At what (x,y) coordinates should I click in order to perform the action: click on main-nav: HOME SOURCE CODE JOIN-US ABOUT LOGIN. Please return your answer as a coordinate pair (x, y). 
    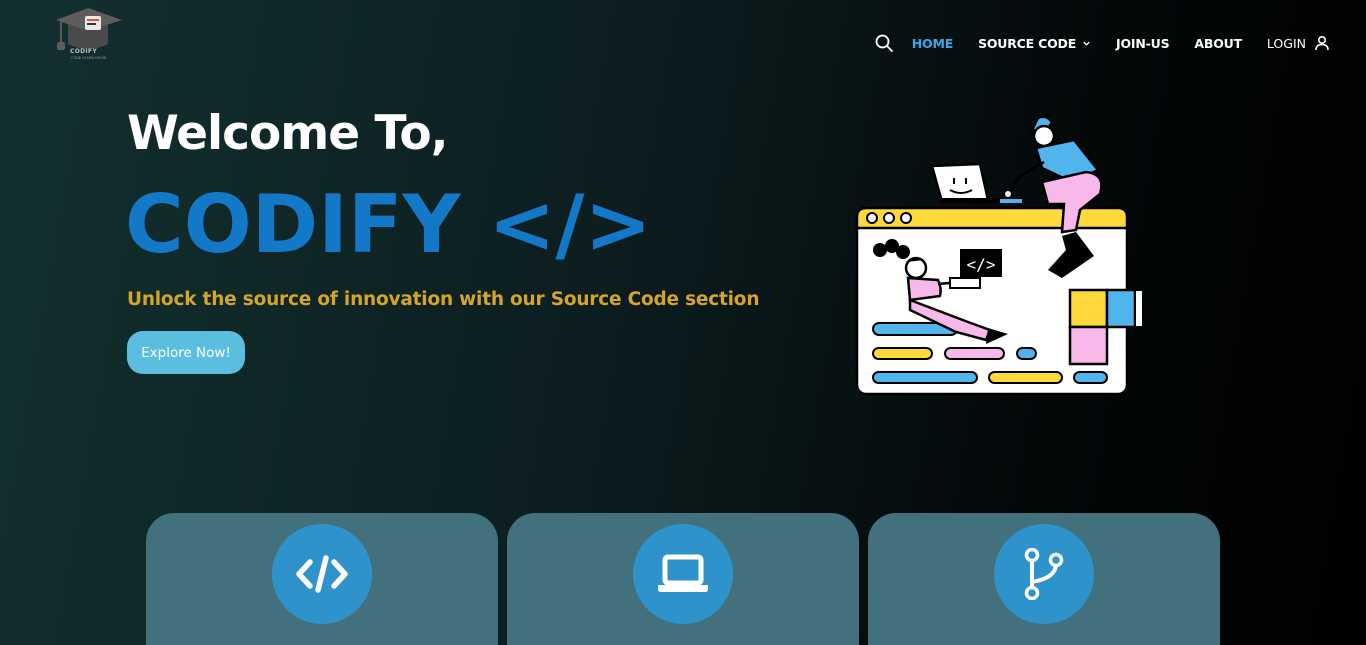
    Looking at the image, I should click on (1102, 43).